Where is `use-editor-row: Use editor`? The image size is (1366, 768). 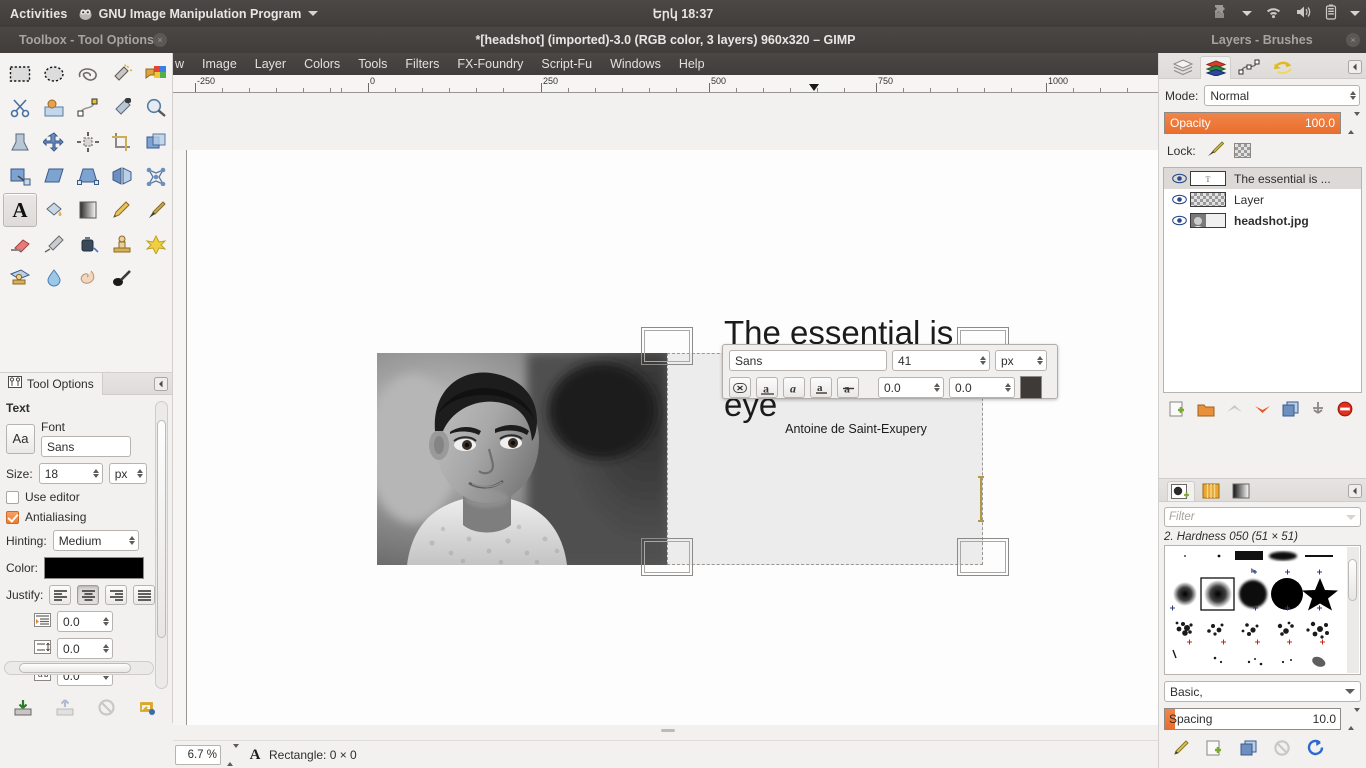 use-editor-row: Use editor is located at coordinates (89, 497).